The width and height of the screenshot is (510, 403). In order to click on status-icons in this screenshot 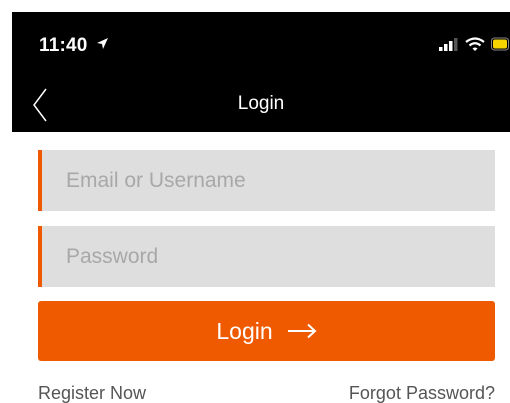, I will do `click(474, 44)`.